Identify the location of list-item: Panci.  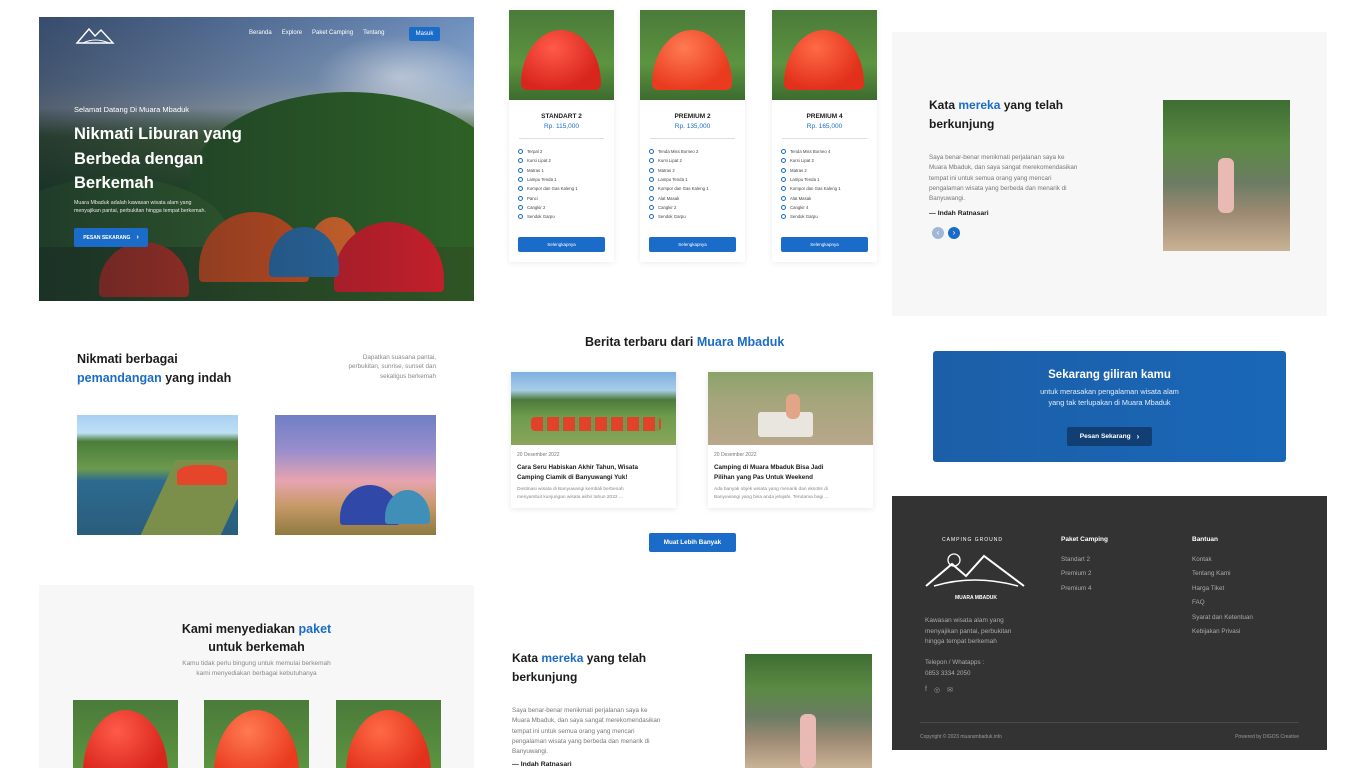
(561, 197).